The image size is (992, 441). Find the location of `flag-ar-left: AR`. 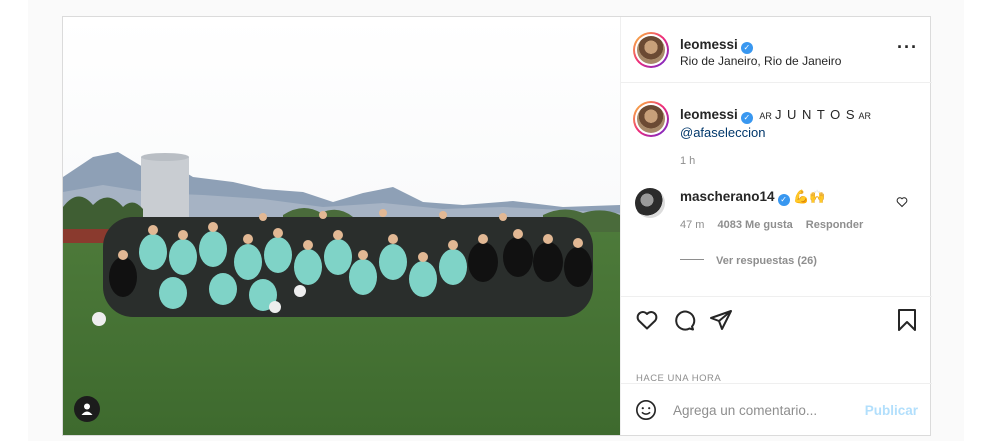

flag-ar-left: AR is located at coordinates (765, 116).